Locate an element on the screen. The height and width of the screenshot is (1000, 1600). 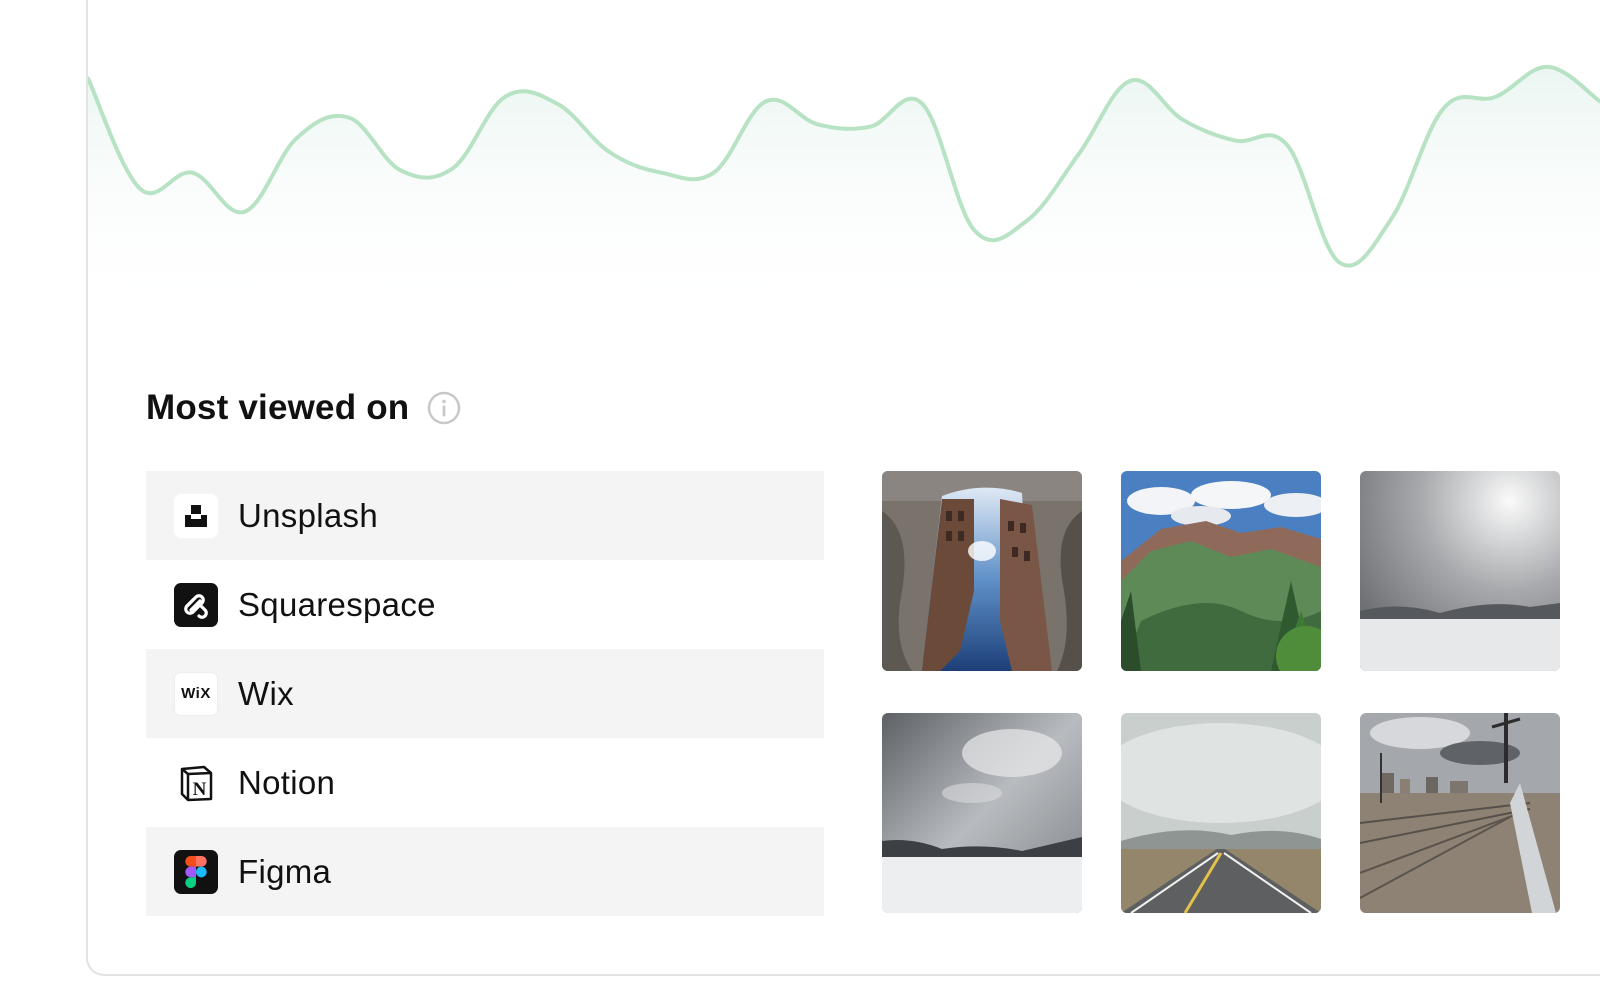
most-viewed-header: Most viewed on is located at coordinates (303, 408).